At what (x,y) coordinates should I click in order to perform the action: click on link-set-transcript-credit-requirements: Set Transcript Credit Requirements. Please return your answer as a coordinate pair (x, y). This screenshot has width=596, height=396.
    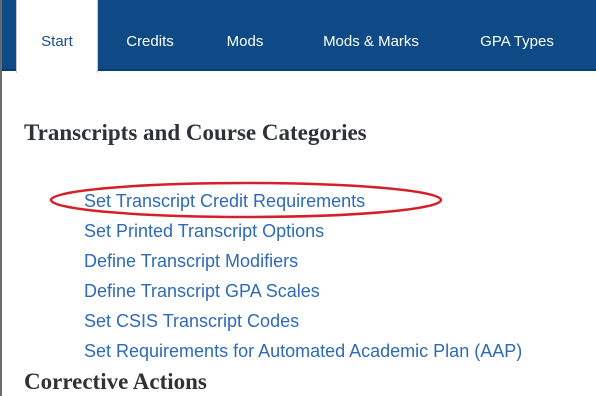
    Looking at the image, I should click on (303, 201).